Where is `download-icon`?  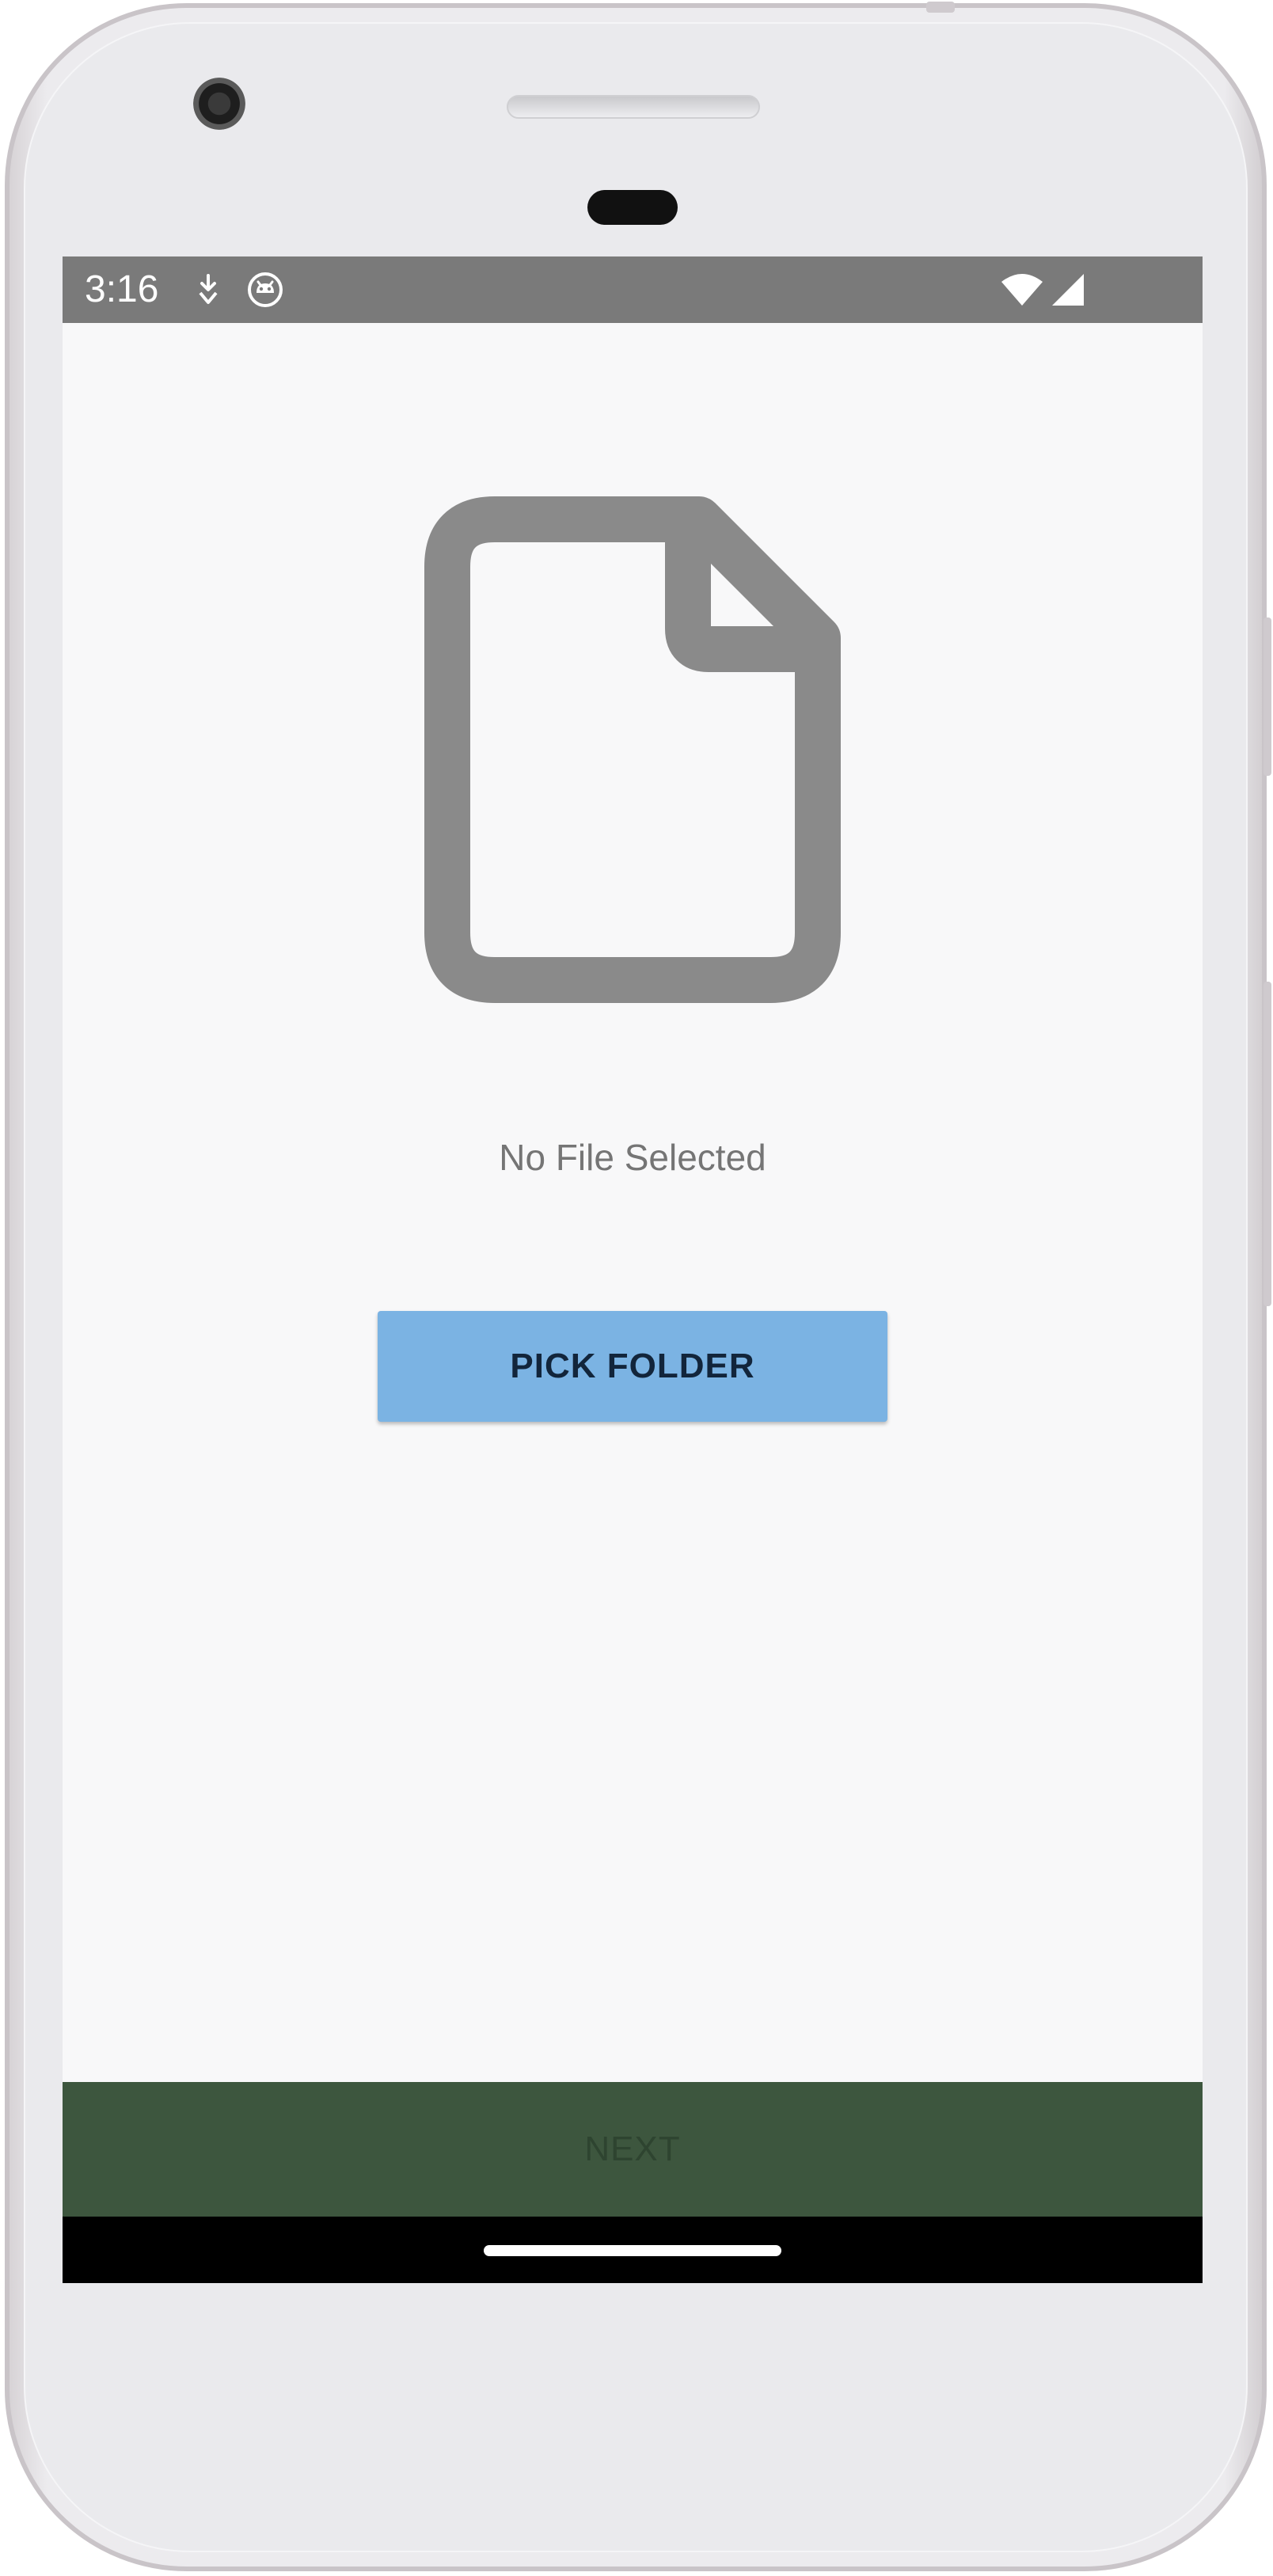 download-icon is located at coordinates (208, 289).